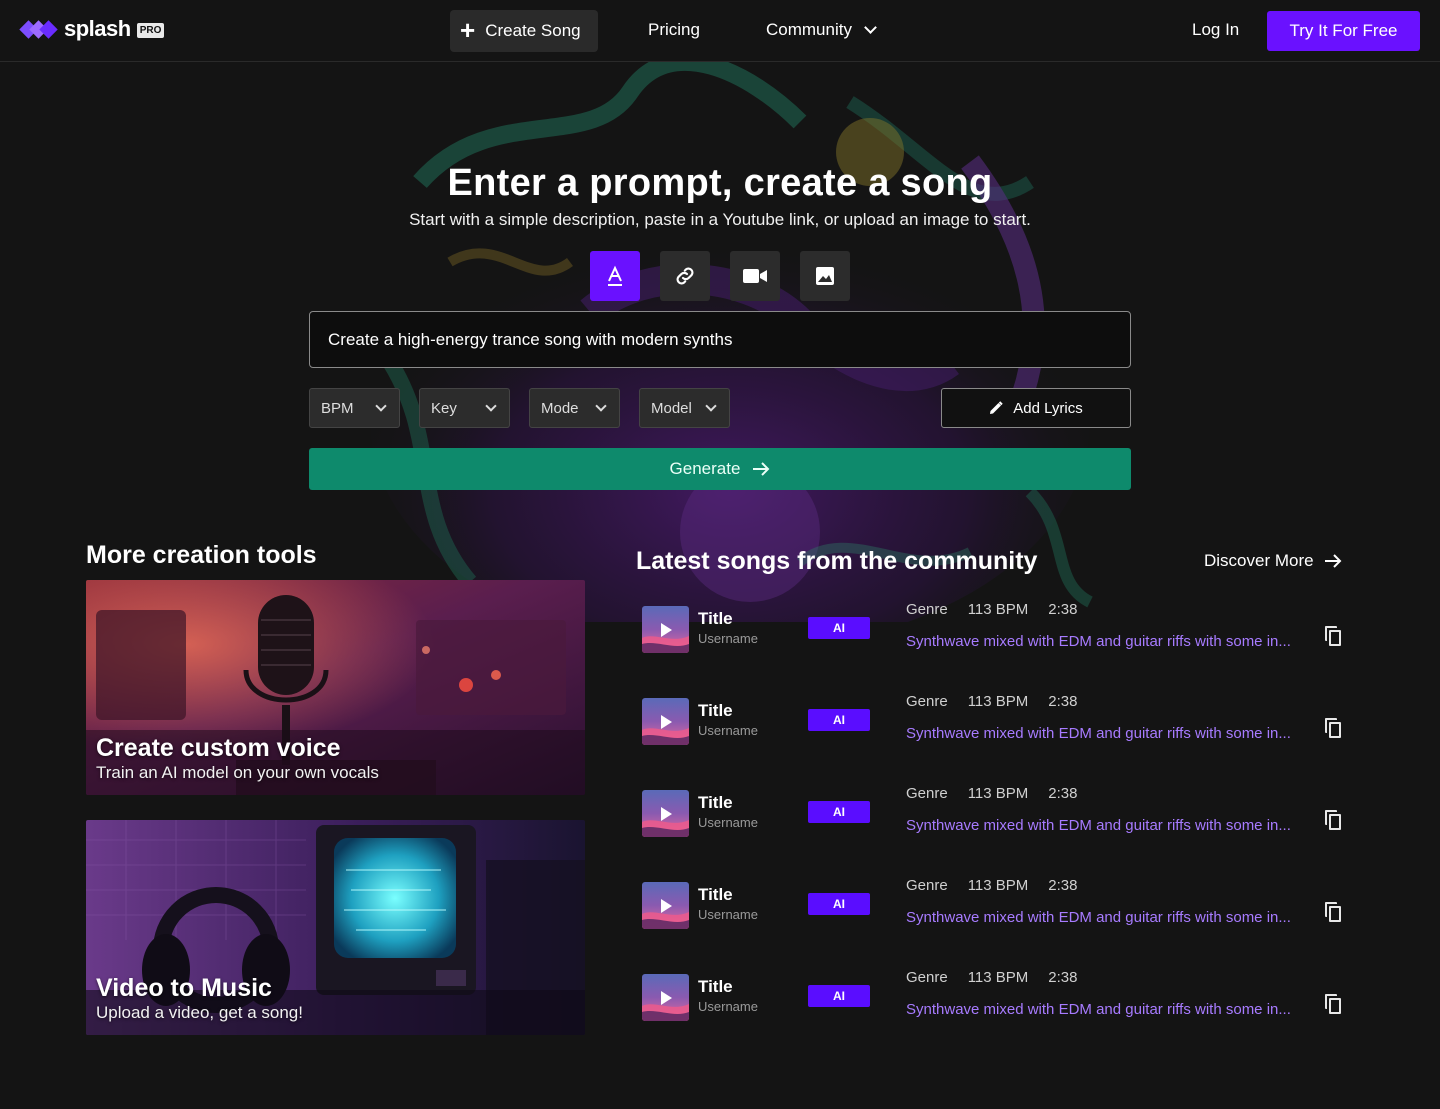 The width and height of the screenshot is (1440, 1109). I want to click on logo-mark-icon, so click(38, 29).